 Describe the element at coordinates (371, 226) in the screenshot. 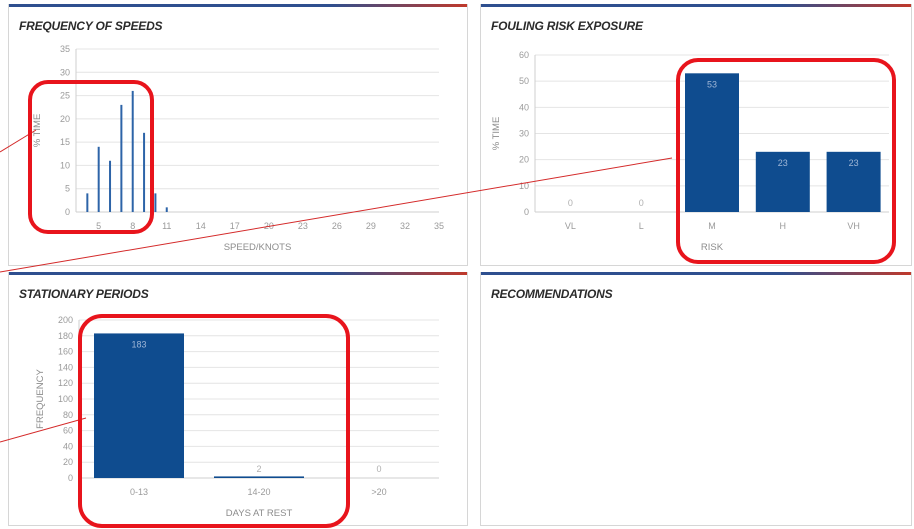

I see `speeds-x-tick-label: 29` at that location.